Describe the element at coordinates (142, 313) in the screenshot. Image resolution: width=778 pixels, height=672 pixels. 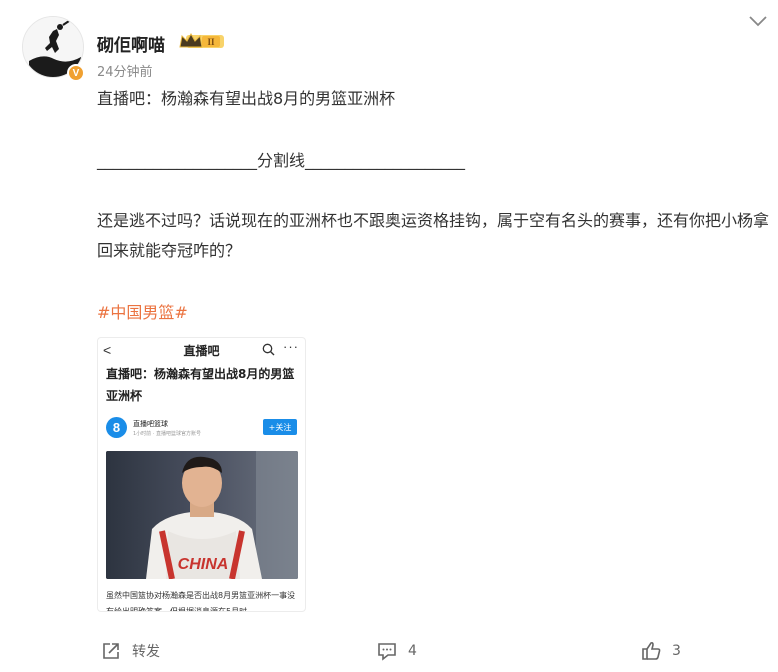
I see `hashtag-link: #中国男篮#` at that location.